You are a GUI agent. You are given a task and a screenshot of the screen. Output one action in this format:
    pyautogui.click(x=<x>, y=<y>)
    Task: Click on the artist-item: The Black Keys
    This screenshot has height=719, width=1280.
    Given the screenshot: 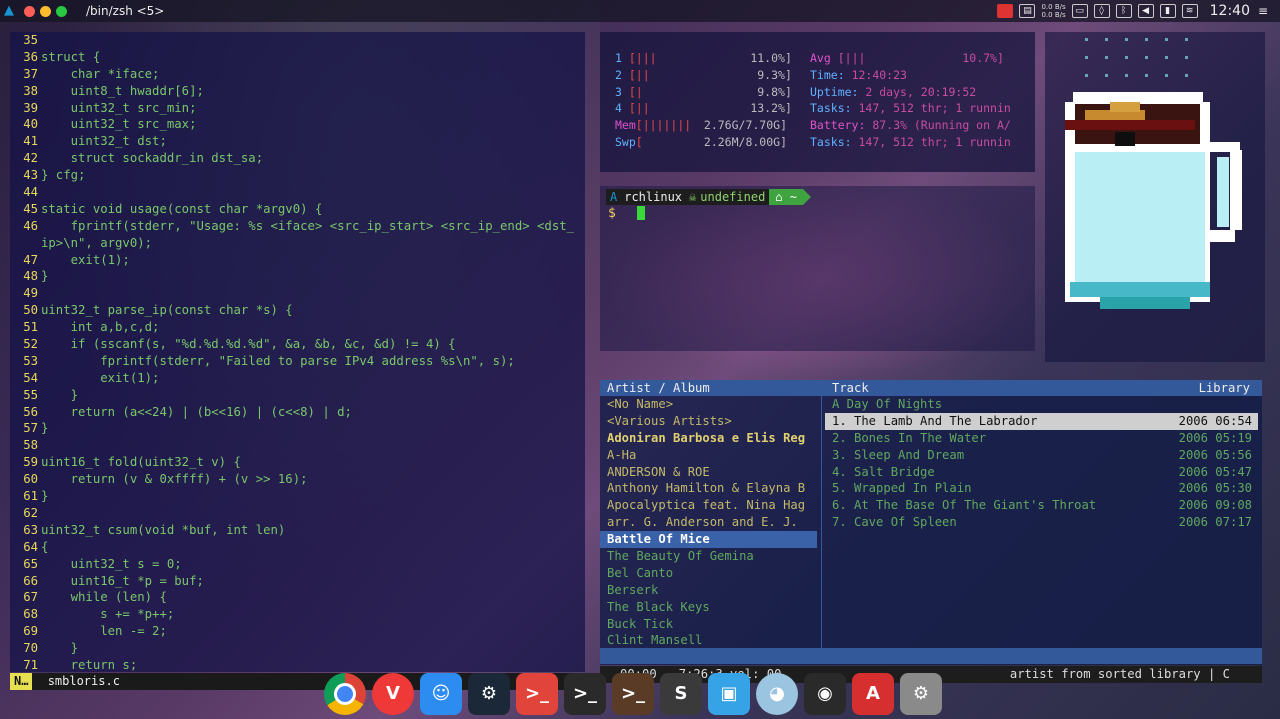 What is the action you would take?
    pyautogui.click(x=710, y=607)
    